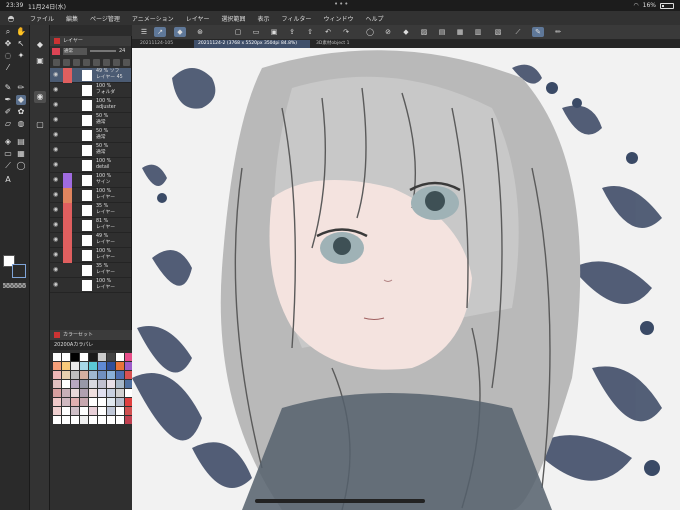 This screenshot has width=680, height=510. Describe the element at coordinates (11, 18) in the screenshot. I see `app-logo-icon: ◓` at that location.